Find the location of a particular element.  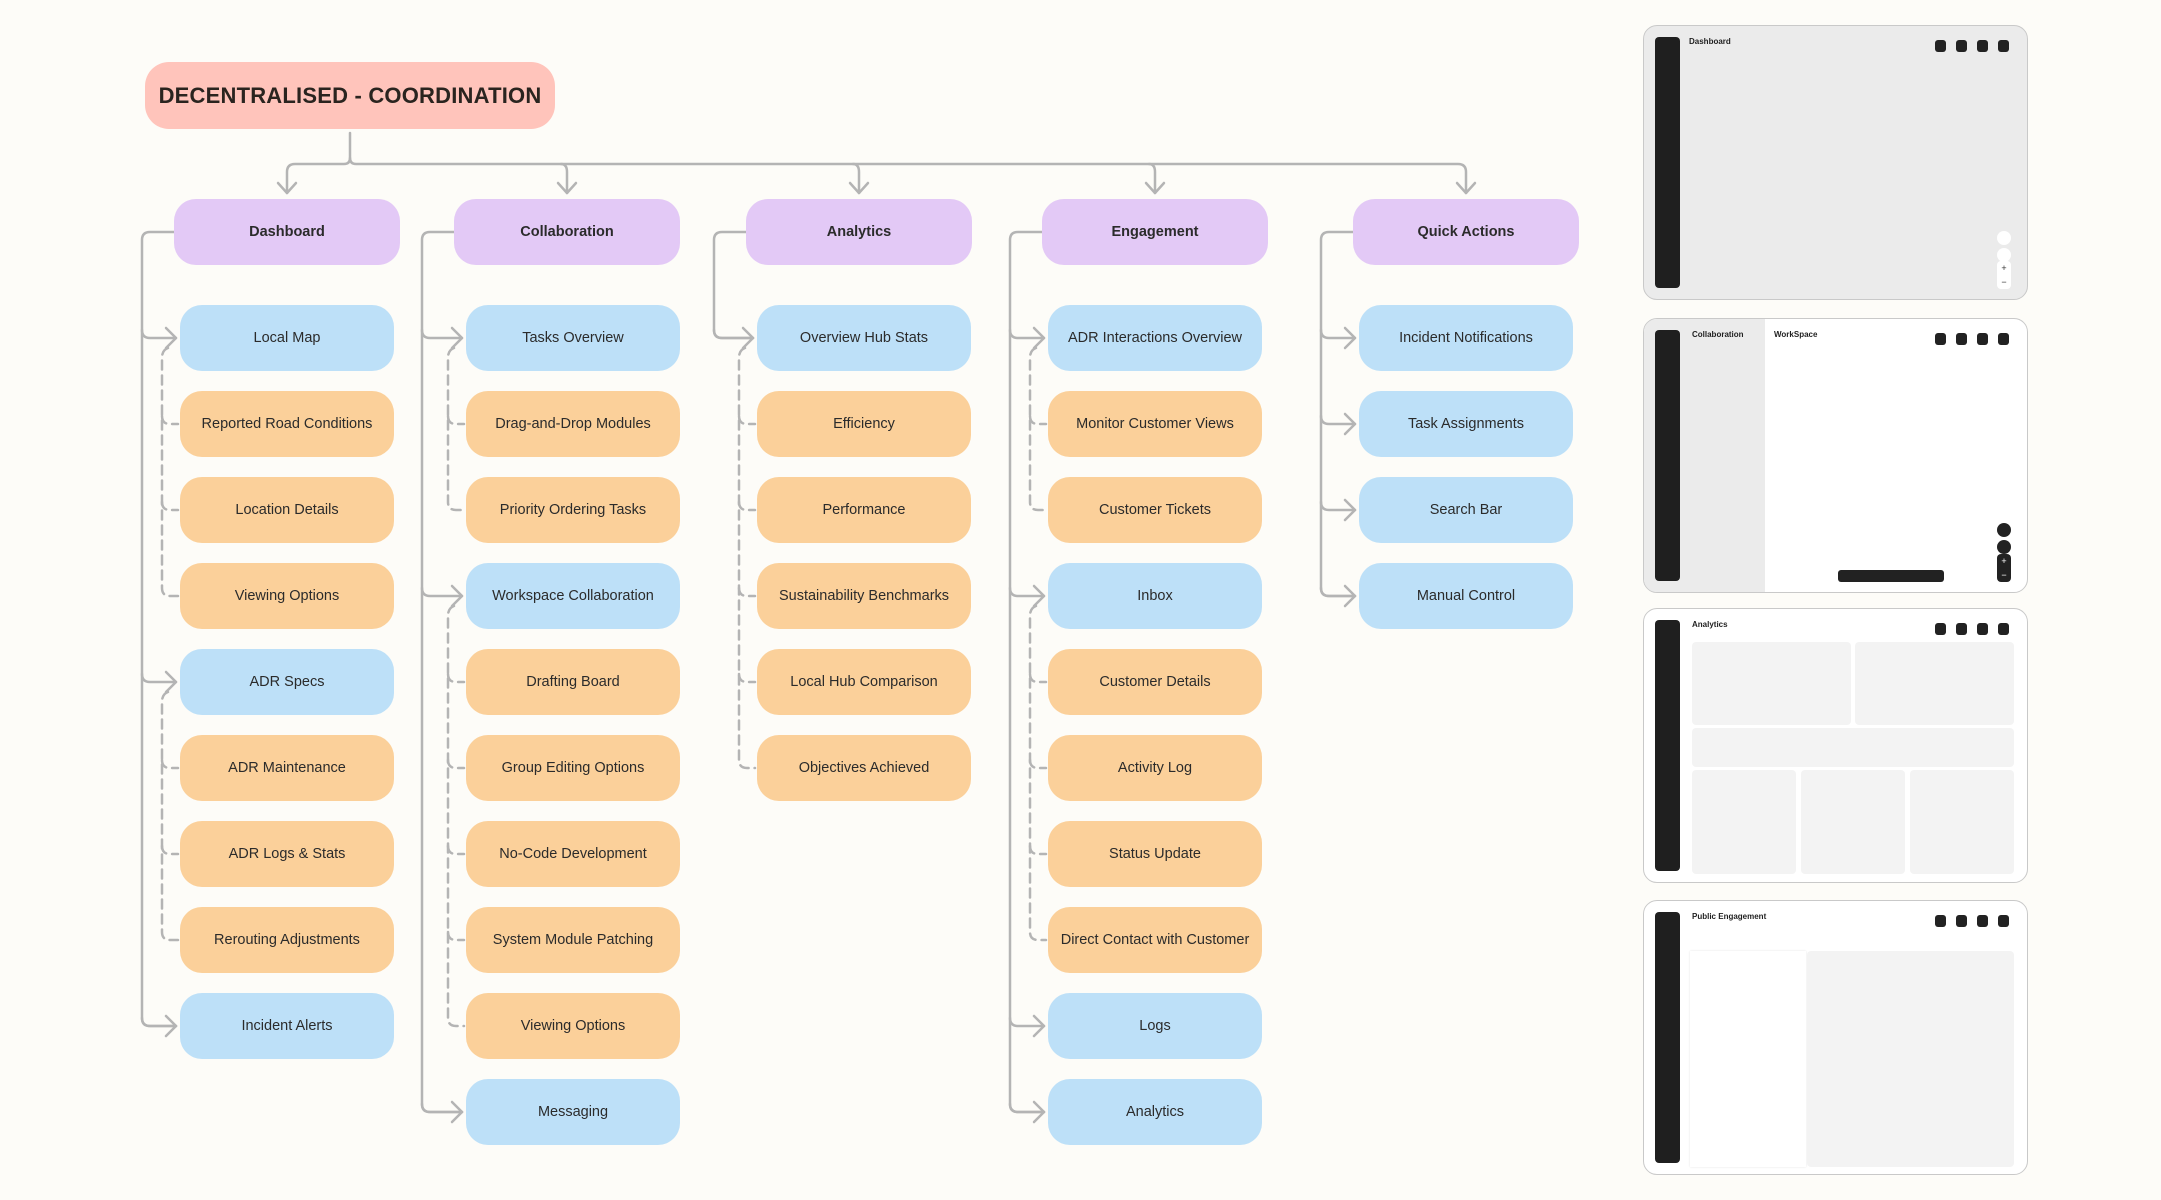

section-collaboration: Collaboration is located at coordinates (567, 232).